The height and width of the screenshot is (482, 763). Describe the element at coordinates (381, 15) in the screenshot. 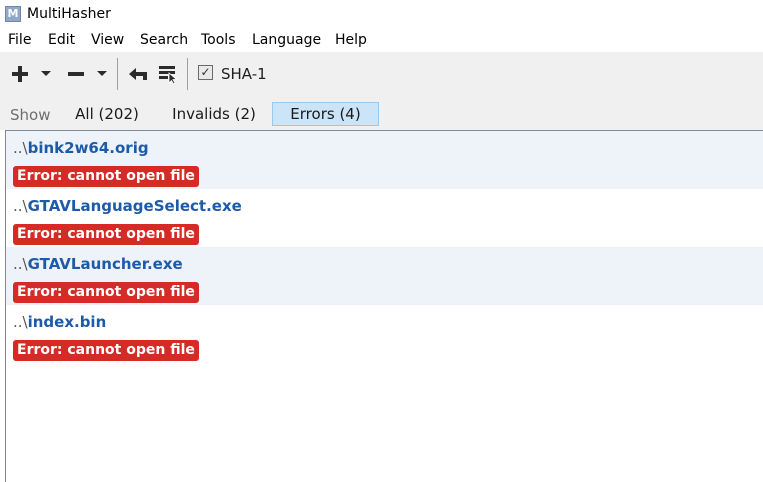

I see `title-bar: M MultiHasher` at that location.